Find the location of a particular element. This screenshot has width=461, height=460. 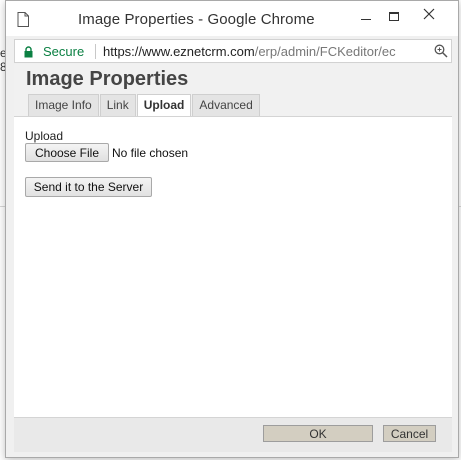

window-title: Image Properties - Google Chrome is located at coordinates (196, 19).